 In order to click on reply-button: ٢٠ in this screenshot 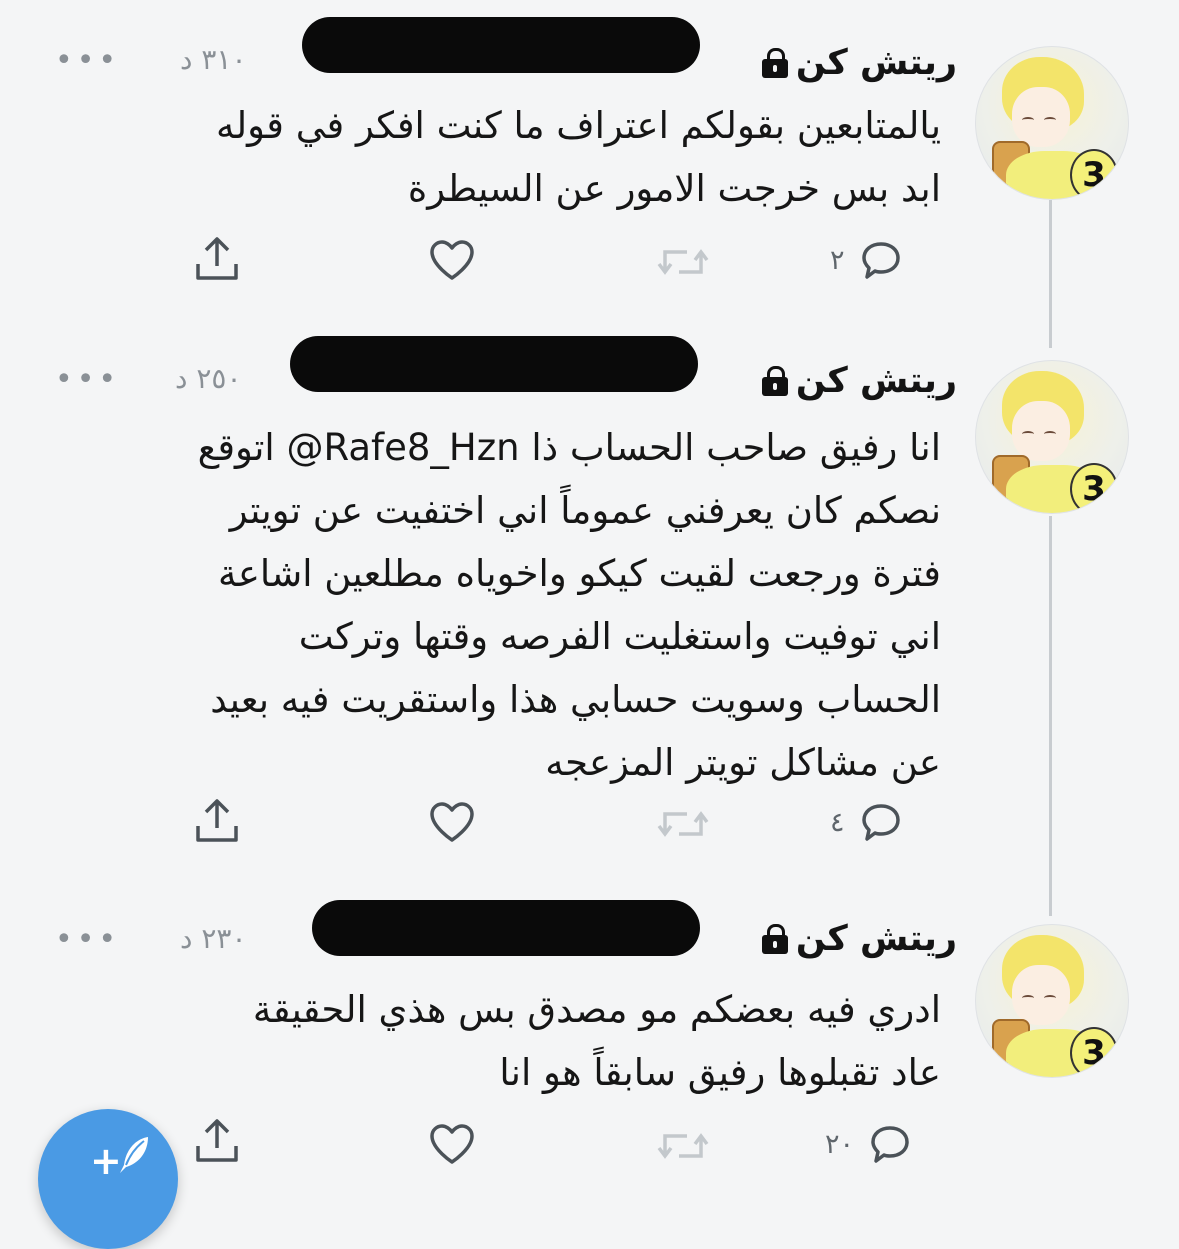, I will do `click(868, 1144)`.